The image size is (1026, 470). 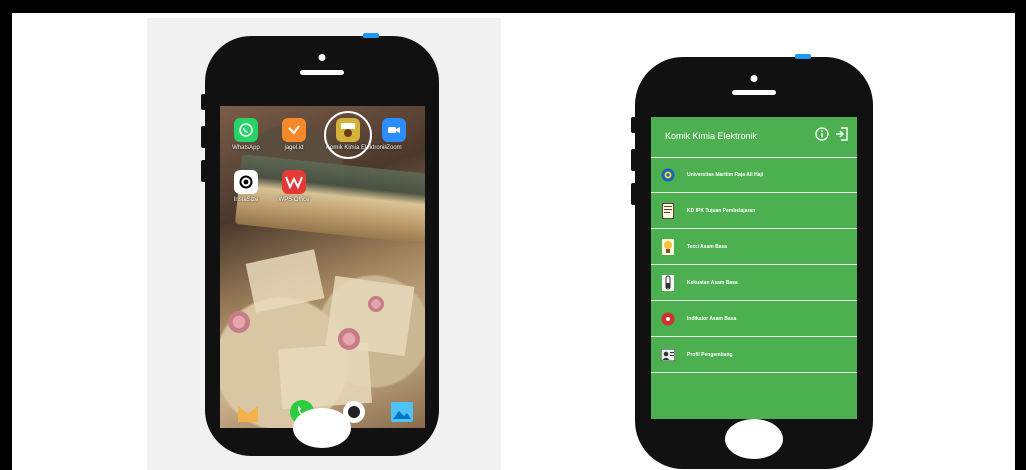 What do you see at coordinates (725, 175) in the screenshot?
I see `menu-label: Universitas Maritim Raja Ali Haji` at bounding box center [725, 175].